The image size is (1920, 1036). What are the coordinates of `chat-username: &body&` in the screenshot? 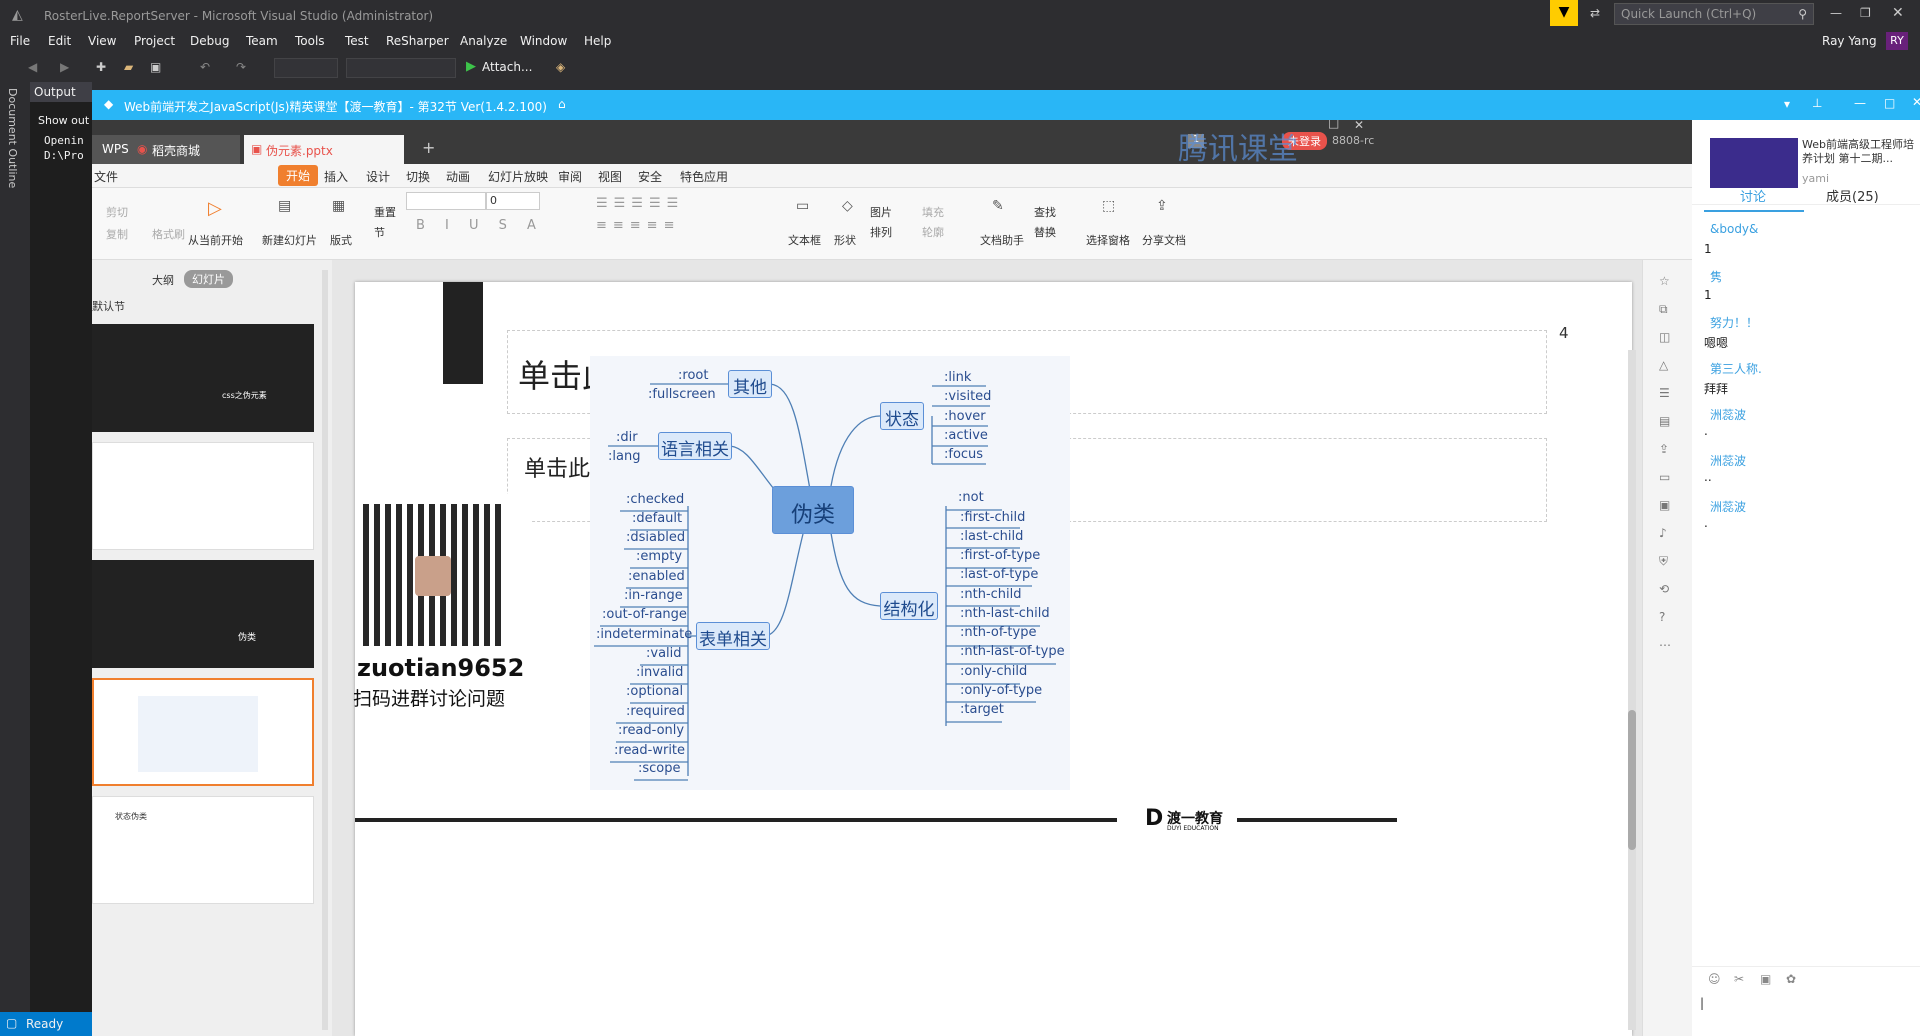 It's located at (1734, 229).